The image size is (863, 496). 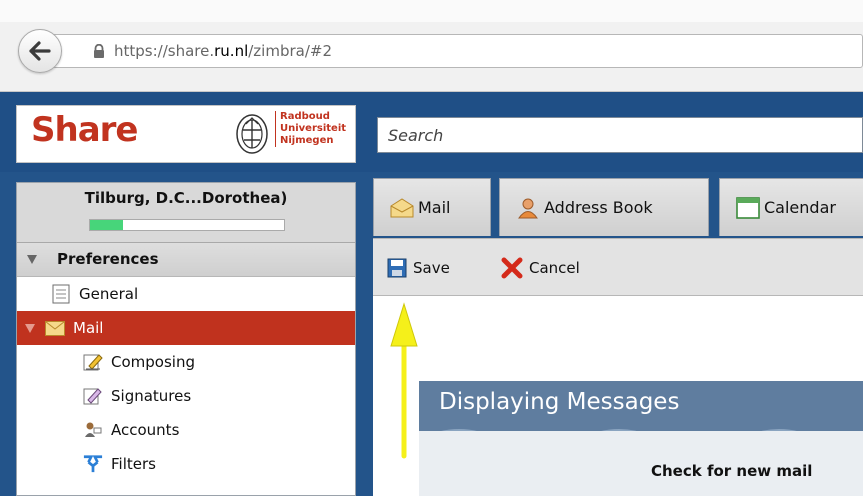 What do you see at coordinates (186, 134) in the screenshot?
I see `logo-panel: Share Radboud Universiteit Nijmegen` at bounding box center [186, 134].